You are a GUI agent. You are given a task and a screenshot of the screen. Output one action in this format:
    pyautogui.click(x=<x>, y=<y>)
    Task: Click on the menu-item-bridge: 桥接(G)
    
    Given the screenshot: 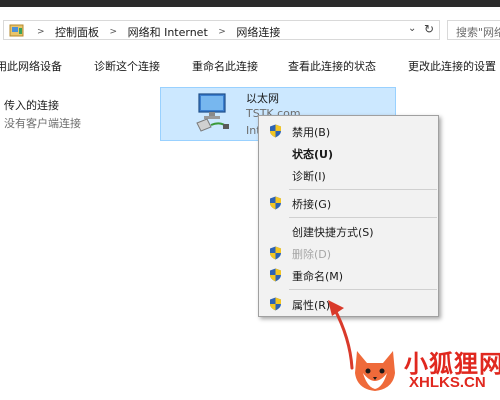 What is the action you would take?
    pyautogui.click(x=348, y=203)
    